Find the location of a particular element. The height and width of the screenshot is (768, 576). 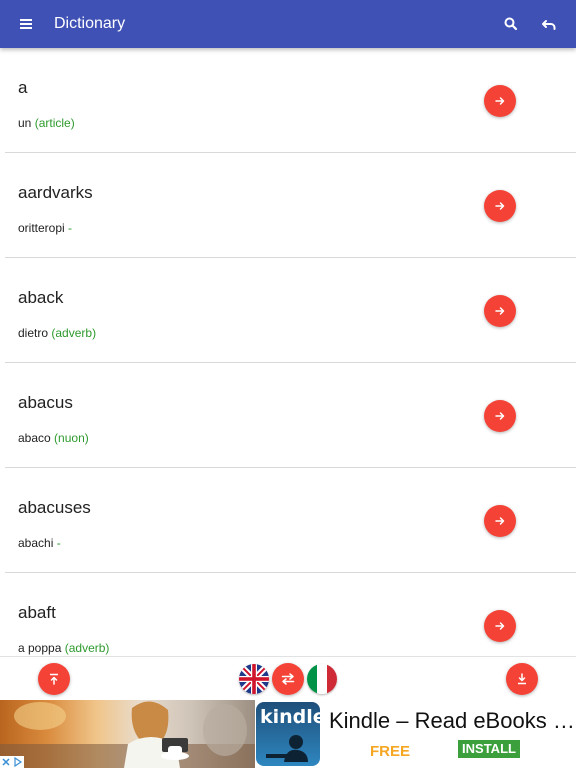

headword: aback is located at coordinates (41, 297).